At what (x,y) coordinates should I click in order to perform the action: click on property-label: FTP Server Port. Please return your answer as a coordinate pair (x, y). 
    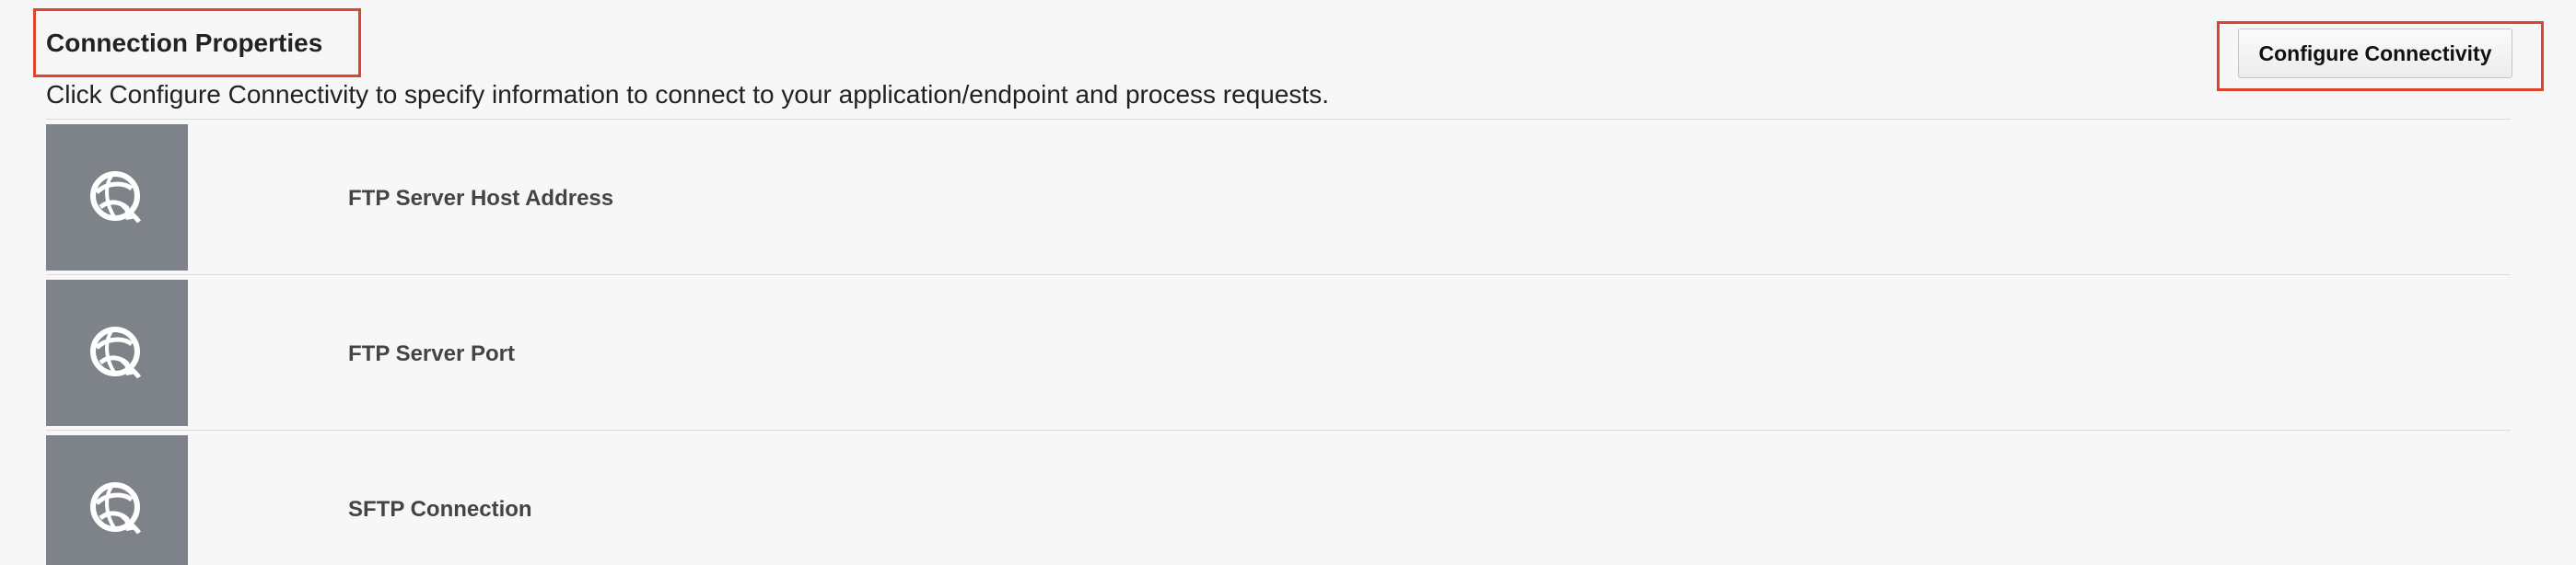
    Looking at the image, I should click on (431, 353).